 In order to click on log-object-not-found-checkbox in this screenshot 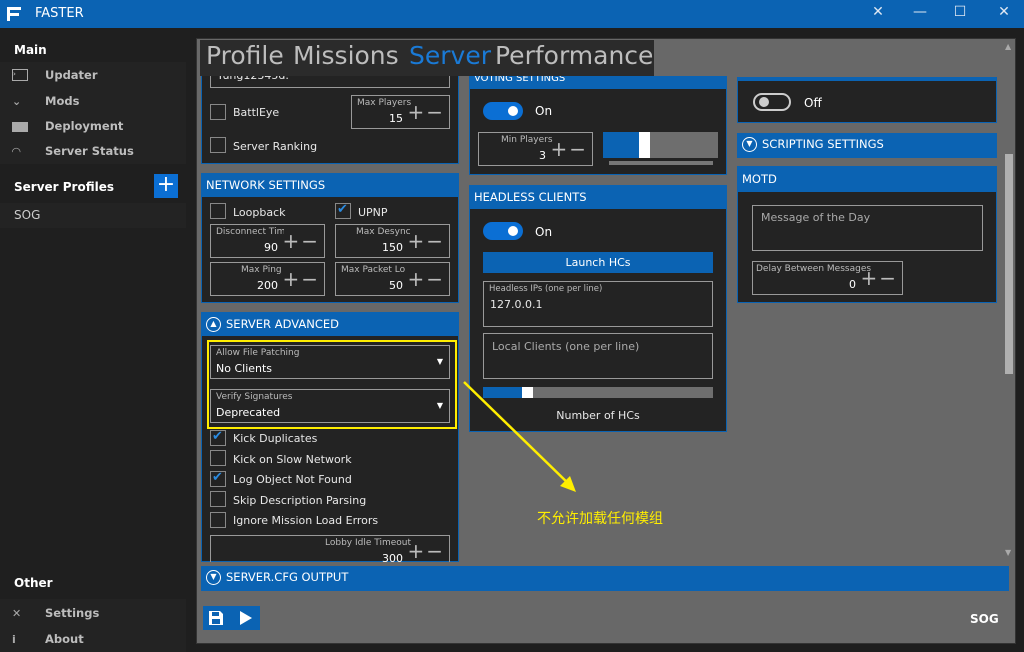, I will do `click(218, 478)`.